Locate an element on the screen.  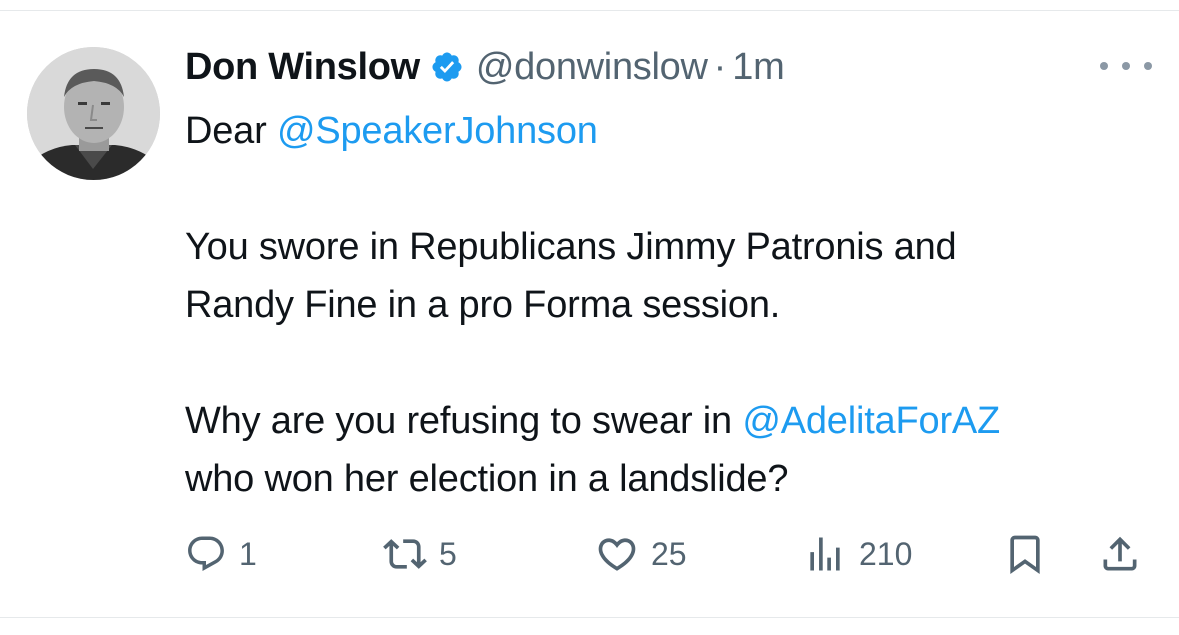
share-button is located at coordinates (1120, 554).